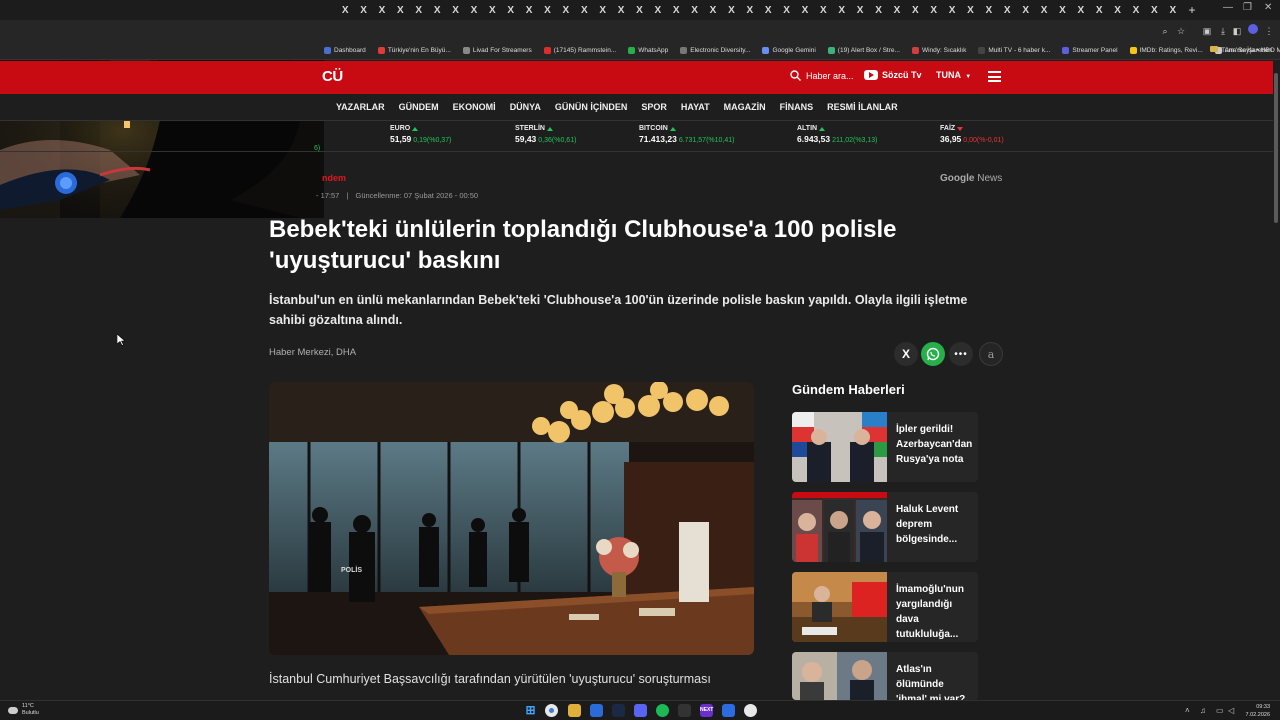 Image resolution: width=1280 pixels, height=720 pixels. Describe the element at coordinates (648, 50) in the screenshot. I see `bookmark-item: WhatsApp` at that location.